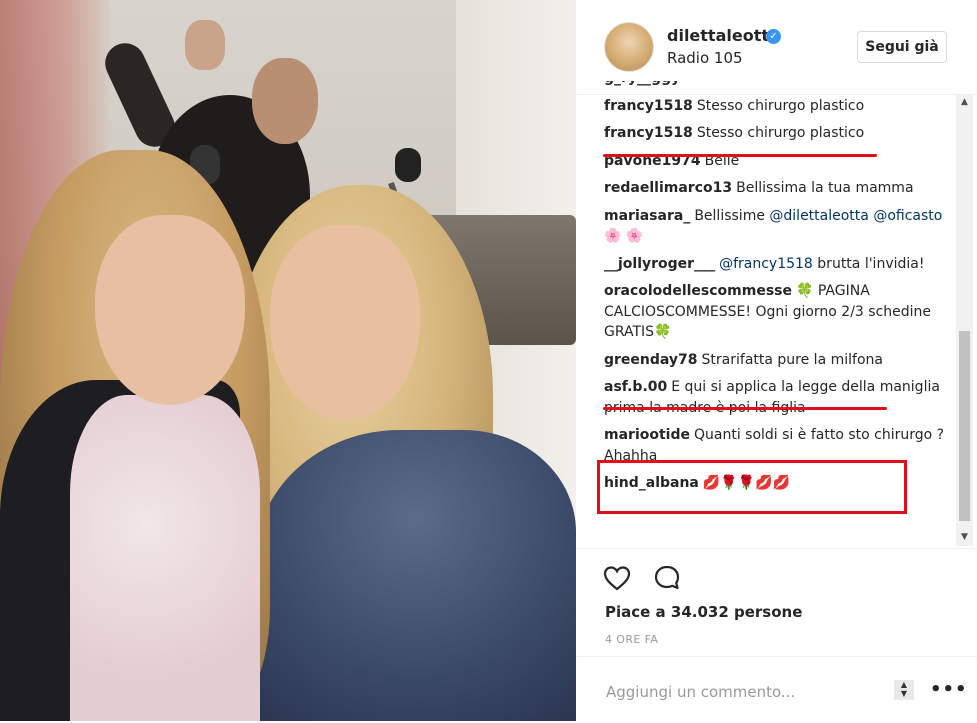 Image resolution: width=977 pixels, height=723 pixels. Describe the element at coordinates (949, 689) in the screenshot. I see `more-options-icon: •••` at that location.